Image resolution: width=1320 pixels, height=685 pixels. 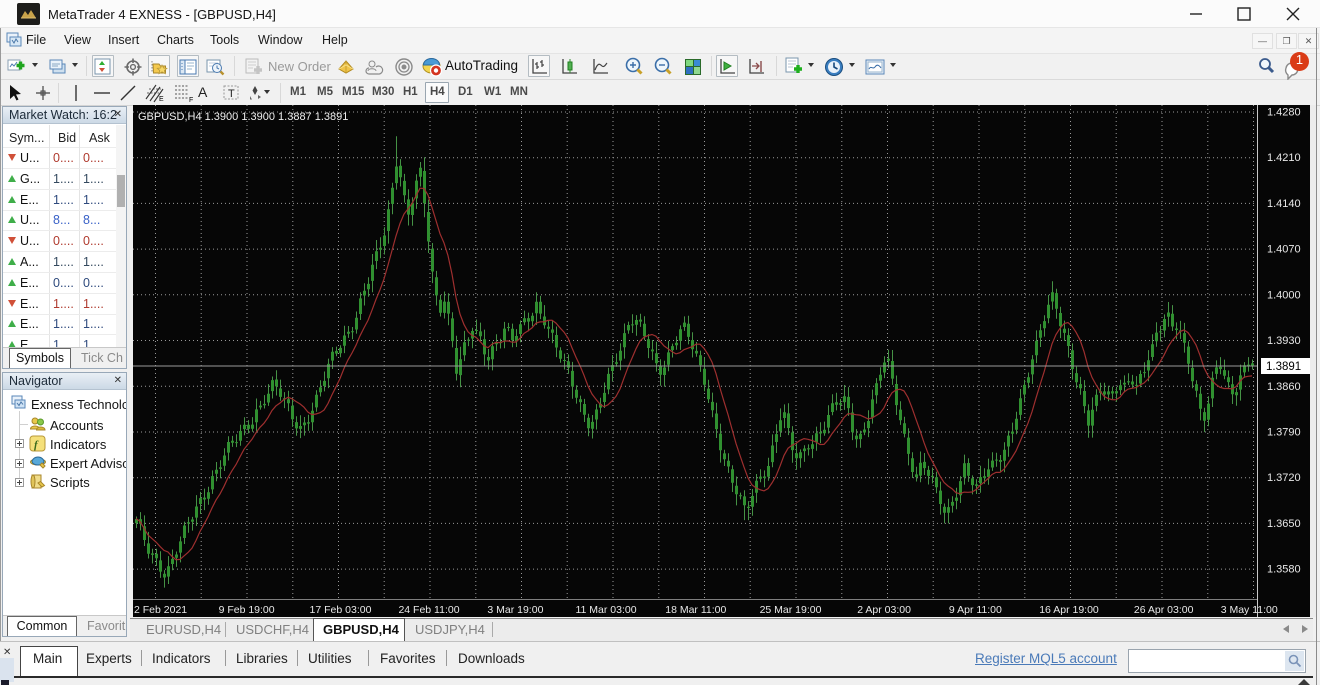 What do you see at coordinates (247, 610) in the screenshot?
I see `svg-text: 9 Feb 19:00` at bounding box center [247, 610].